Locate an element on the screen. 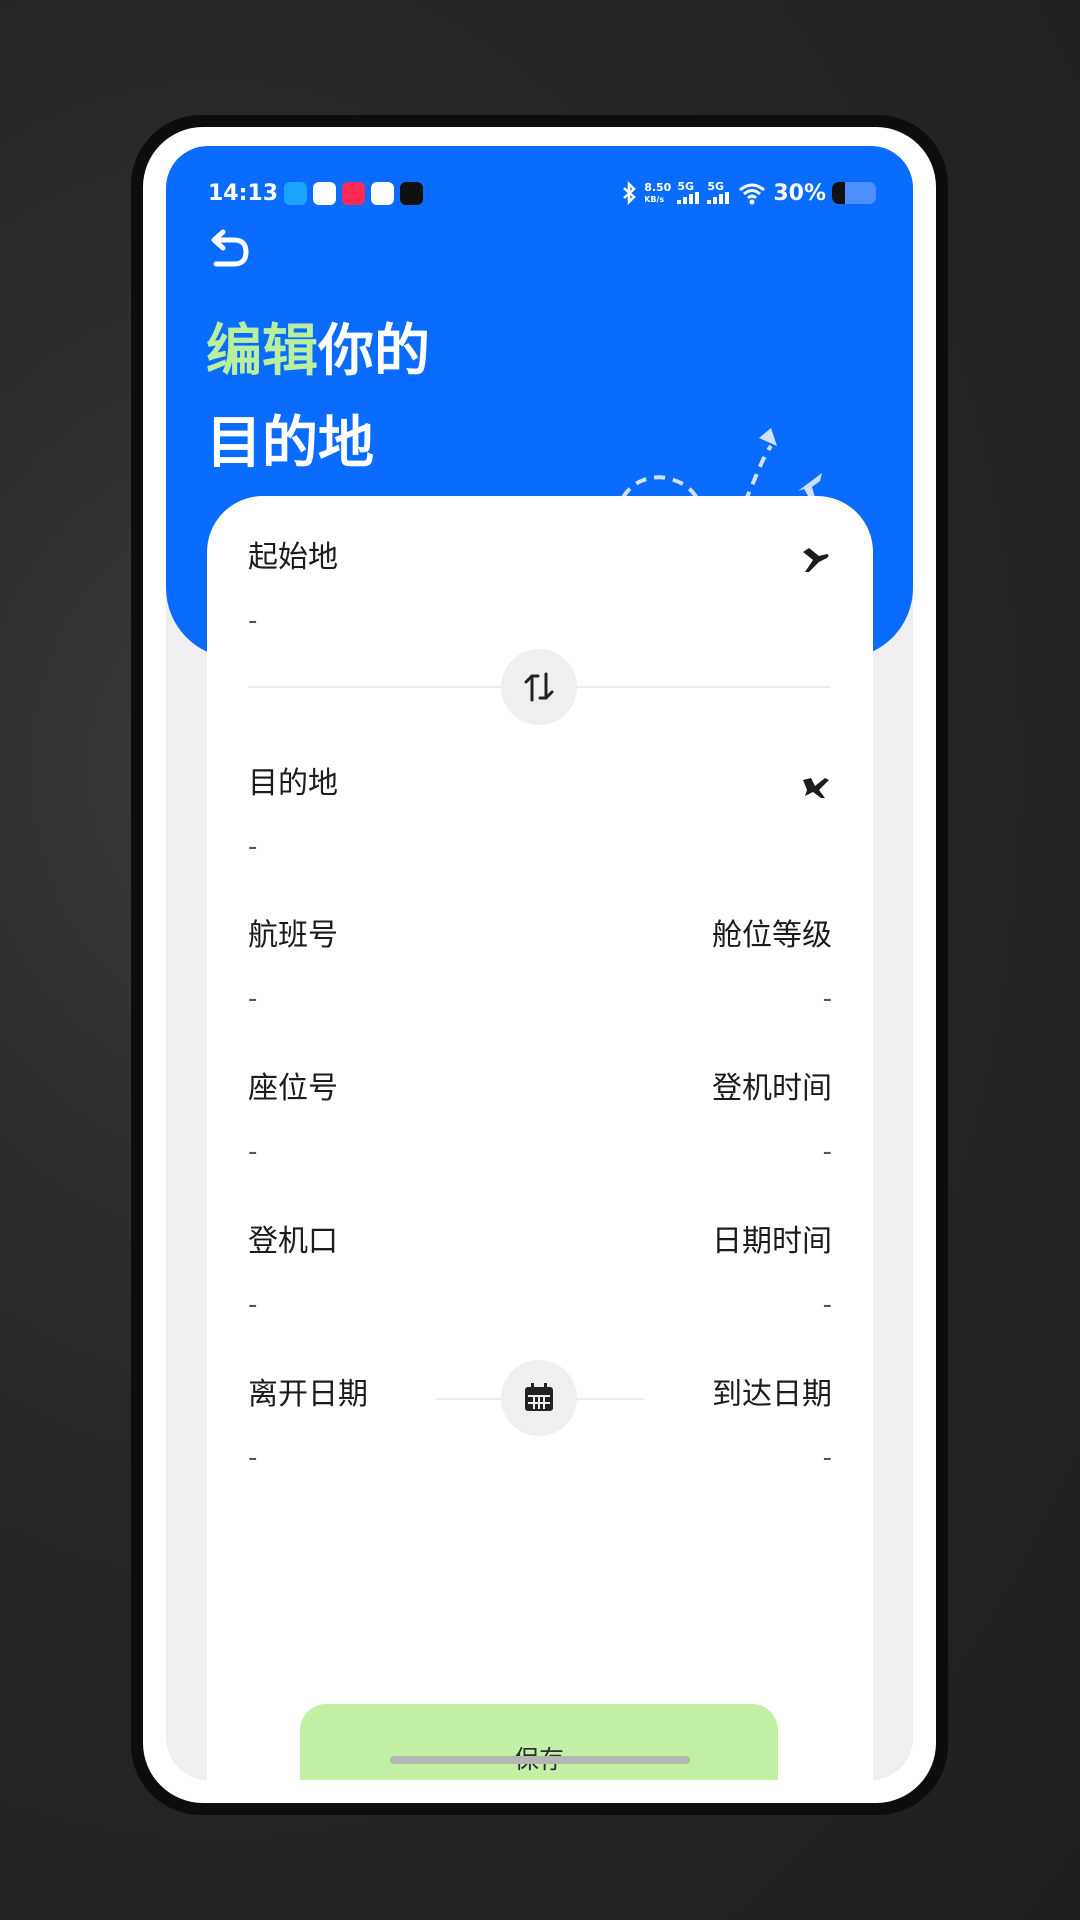 Image resolution: width=1080 pixels, height=1920 pixels. cabin-class-field: - is located at coordinates (827, 999).